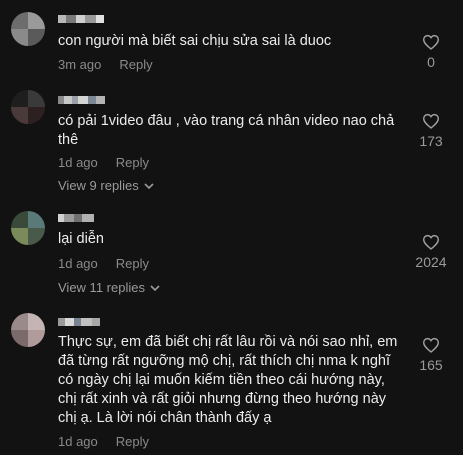 The image size is (463, 455). Describe the element at coordinates (431, 62) in the screenshot. I see `like-count: 0` at that location.